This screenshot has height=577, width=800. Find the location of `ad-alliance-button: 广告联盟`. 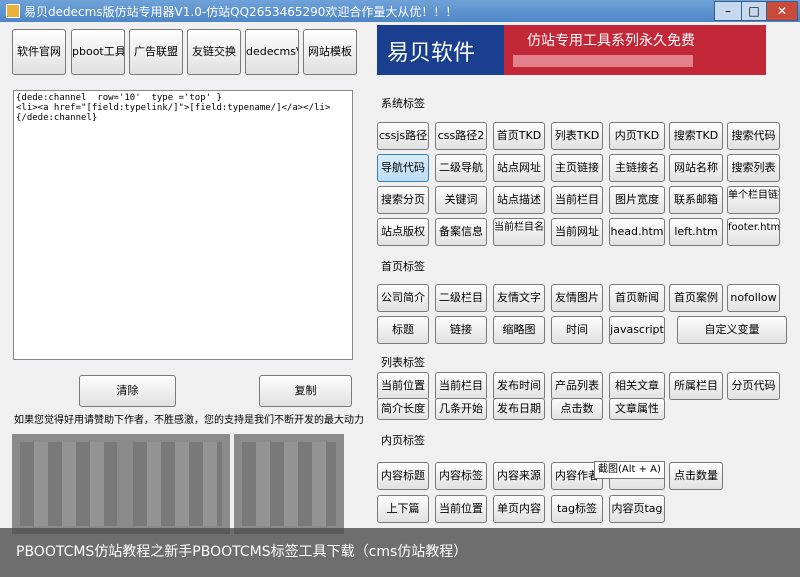

ad-alliance-button: 广告联盟 is located at coordinates (156, 52).